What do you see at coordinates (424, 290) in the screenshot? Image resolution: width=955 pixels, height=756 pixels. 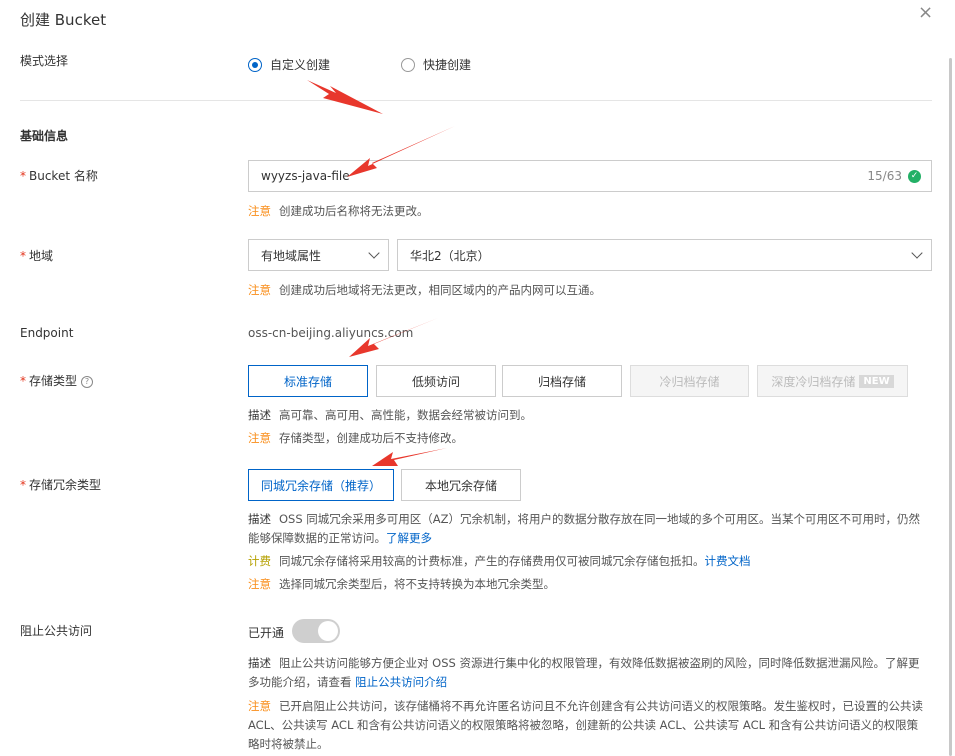 I see `region-note: 注意 创建成功后地域将无法更改，相同区域内的产品内网可以互通。` at bounding box center [424, 290].